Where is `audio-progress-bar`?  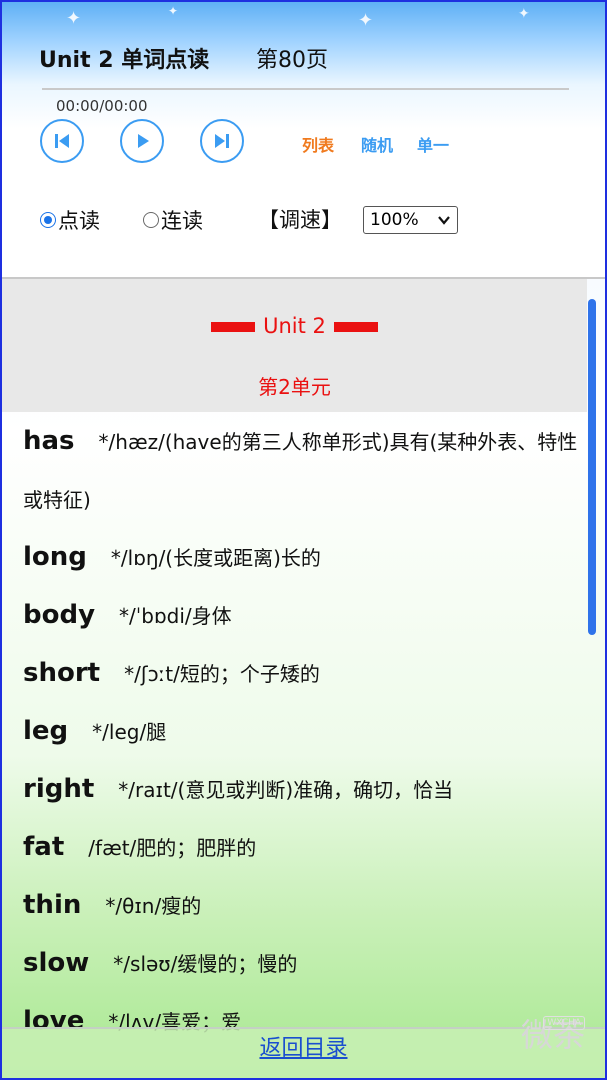 audio-progress-bar is located at coordinates (305, 89).